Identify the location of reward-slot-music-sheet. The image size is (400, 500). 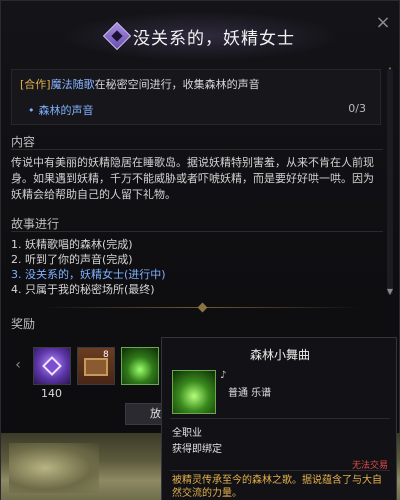
(140, 366).